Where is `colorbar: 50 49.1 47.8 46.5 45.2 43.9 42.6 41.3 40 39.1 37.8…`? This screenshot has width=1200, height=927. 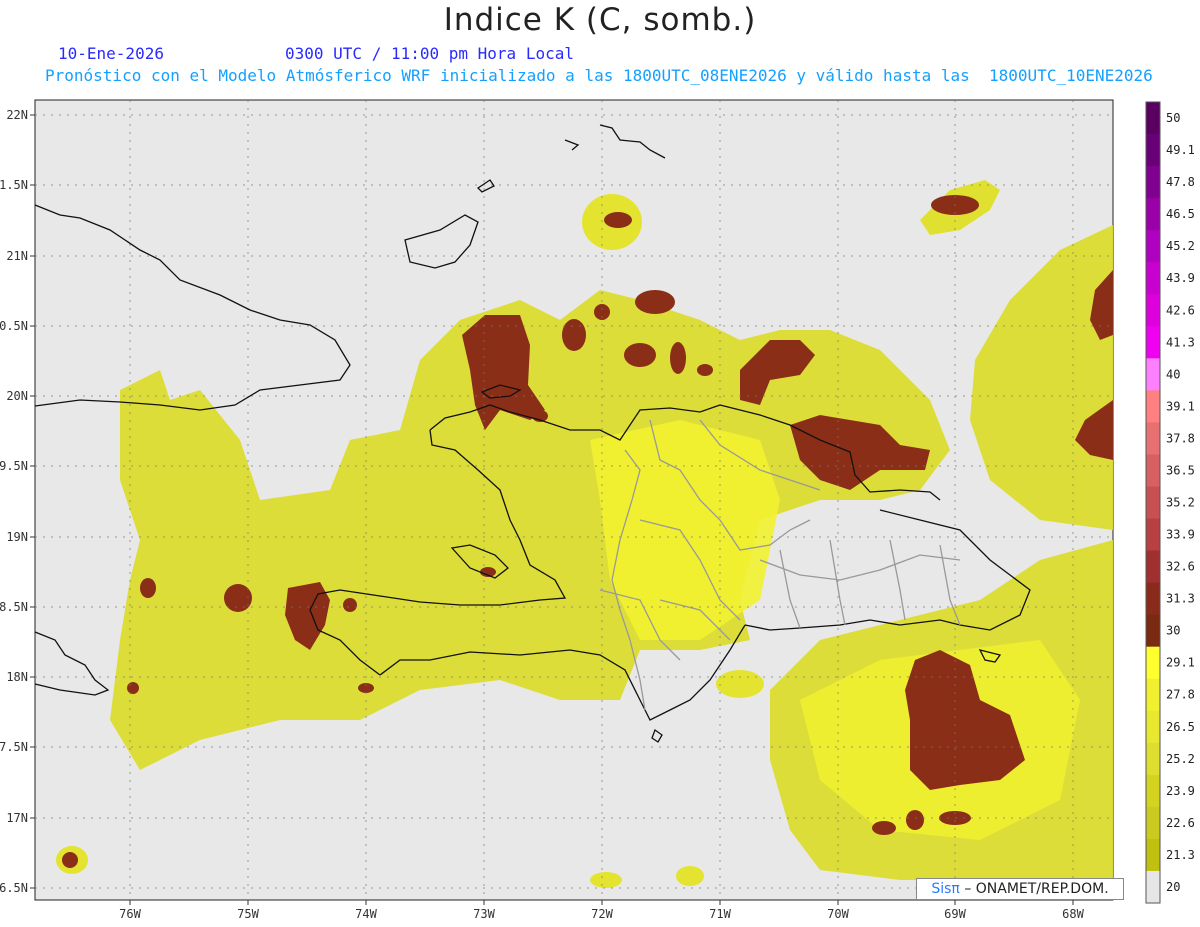
colorbar: 50 49.1 47.8 46.5 45.2 43.9 42.6 41.3 40 39.1 37.8… is located at coordinates (1170, 502).